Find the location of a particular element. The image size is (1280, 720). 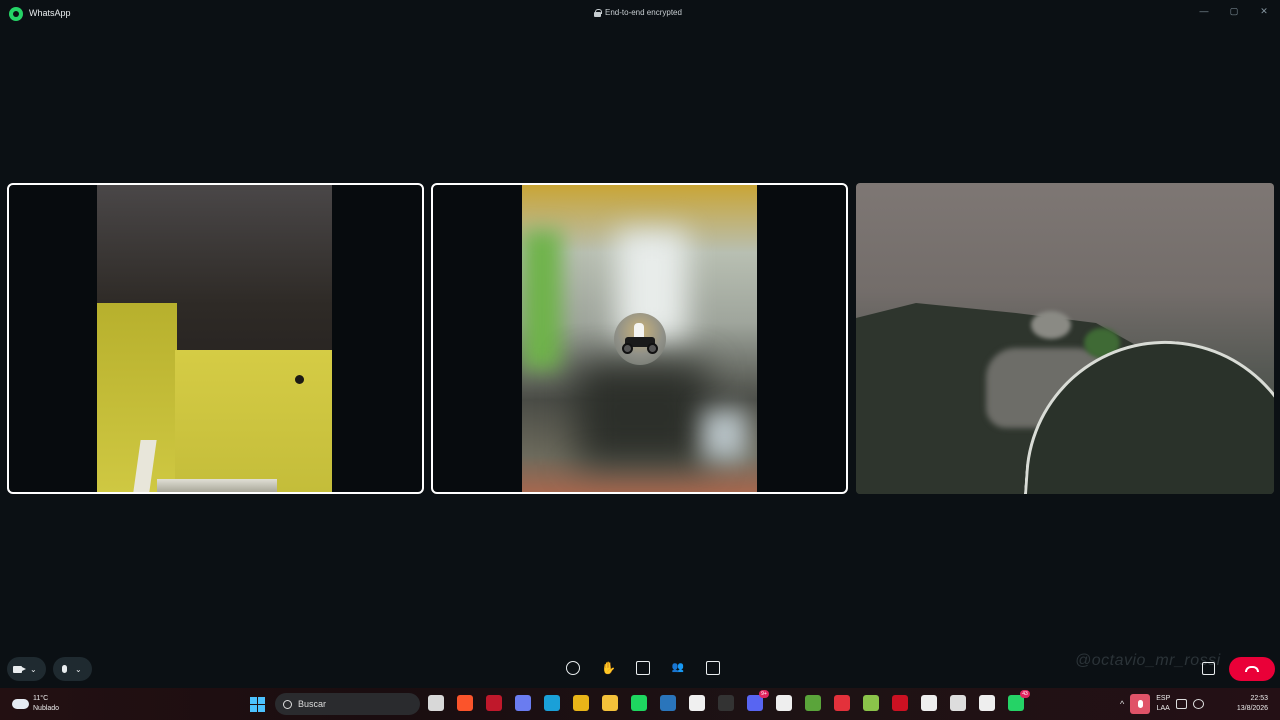

app-title: WhatsApp is located at coordinates (50, 13).